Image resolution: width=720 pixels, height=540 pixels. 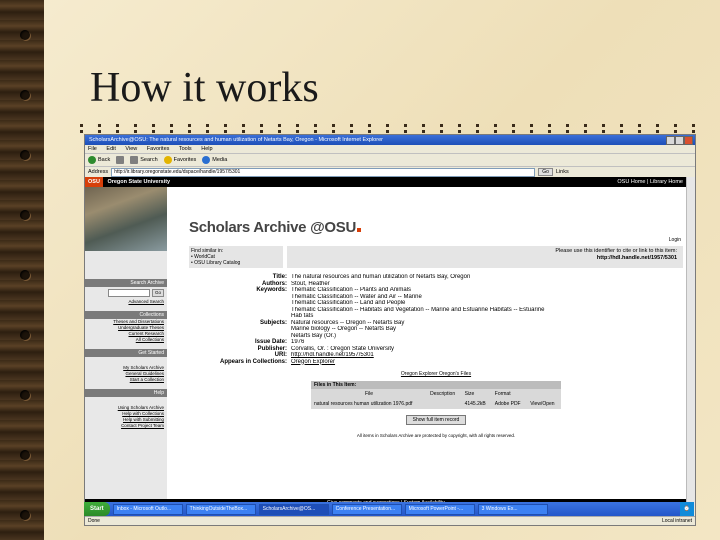 I want to click on osu-logo: OSU, so click(x=94, y=182).